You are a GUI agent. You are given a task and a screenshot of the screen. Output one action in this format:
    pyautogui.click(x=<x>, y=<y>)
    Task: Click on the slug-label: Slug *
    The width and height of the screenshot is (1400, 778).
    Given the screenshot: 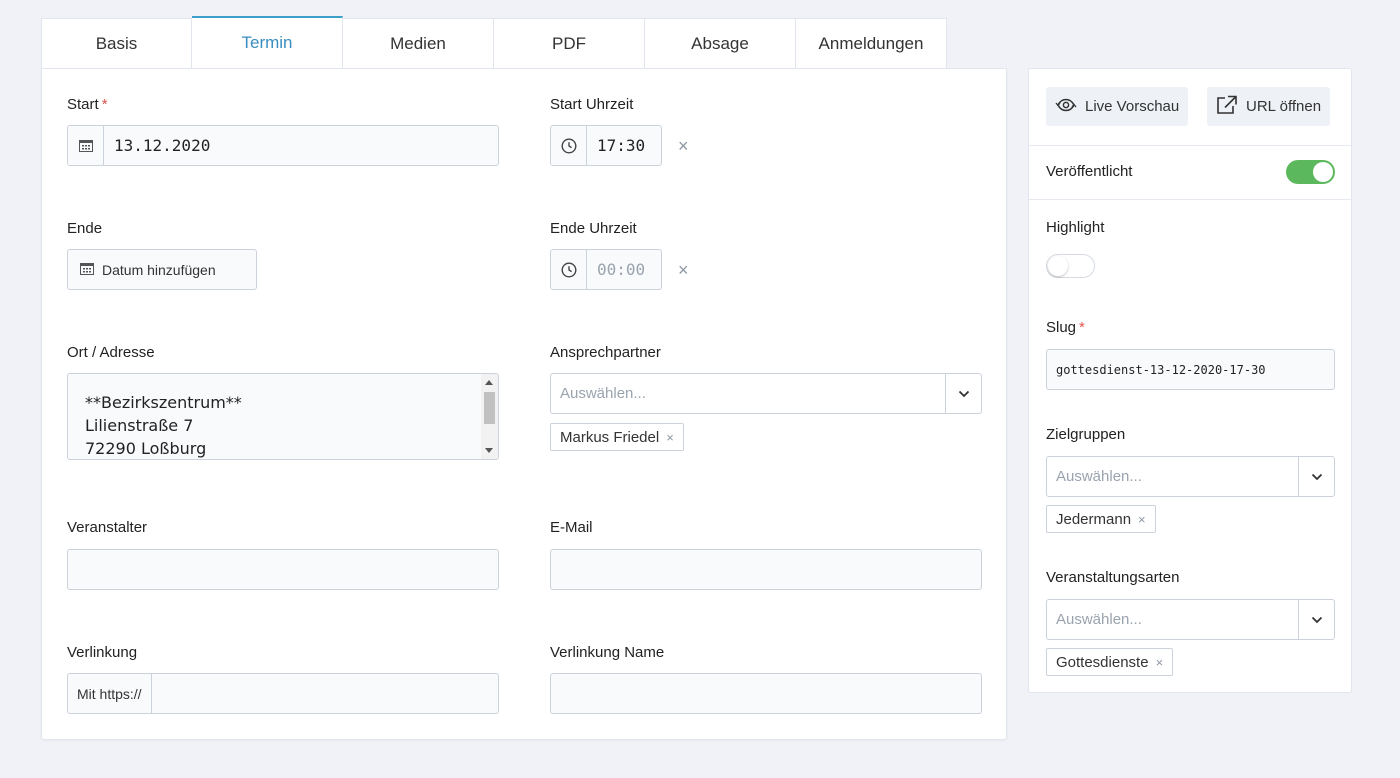 What is the action you would take?
    pyautogui.click(x=1065, y=327)
    